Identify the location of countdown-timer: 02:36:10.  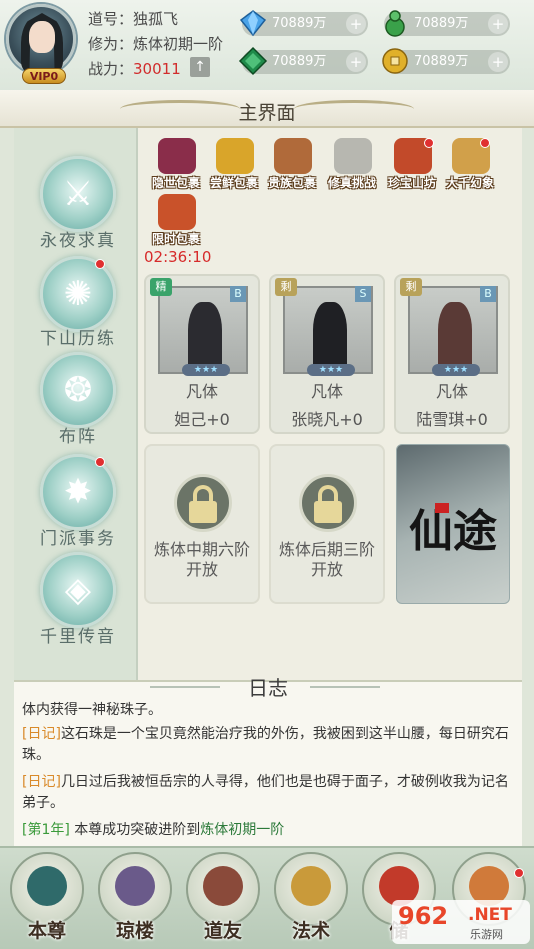
(178, 257).